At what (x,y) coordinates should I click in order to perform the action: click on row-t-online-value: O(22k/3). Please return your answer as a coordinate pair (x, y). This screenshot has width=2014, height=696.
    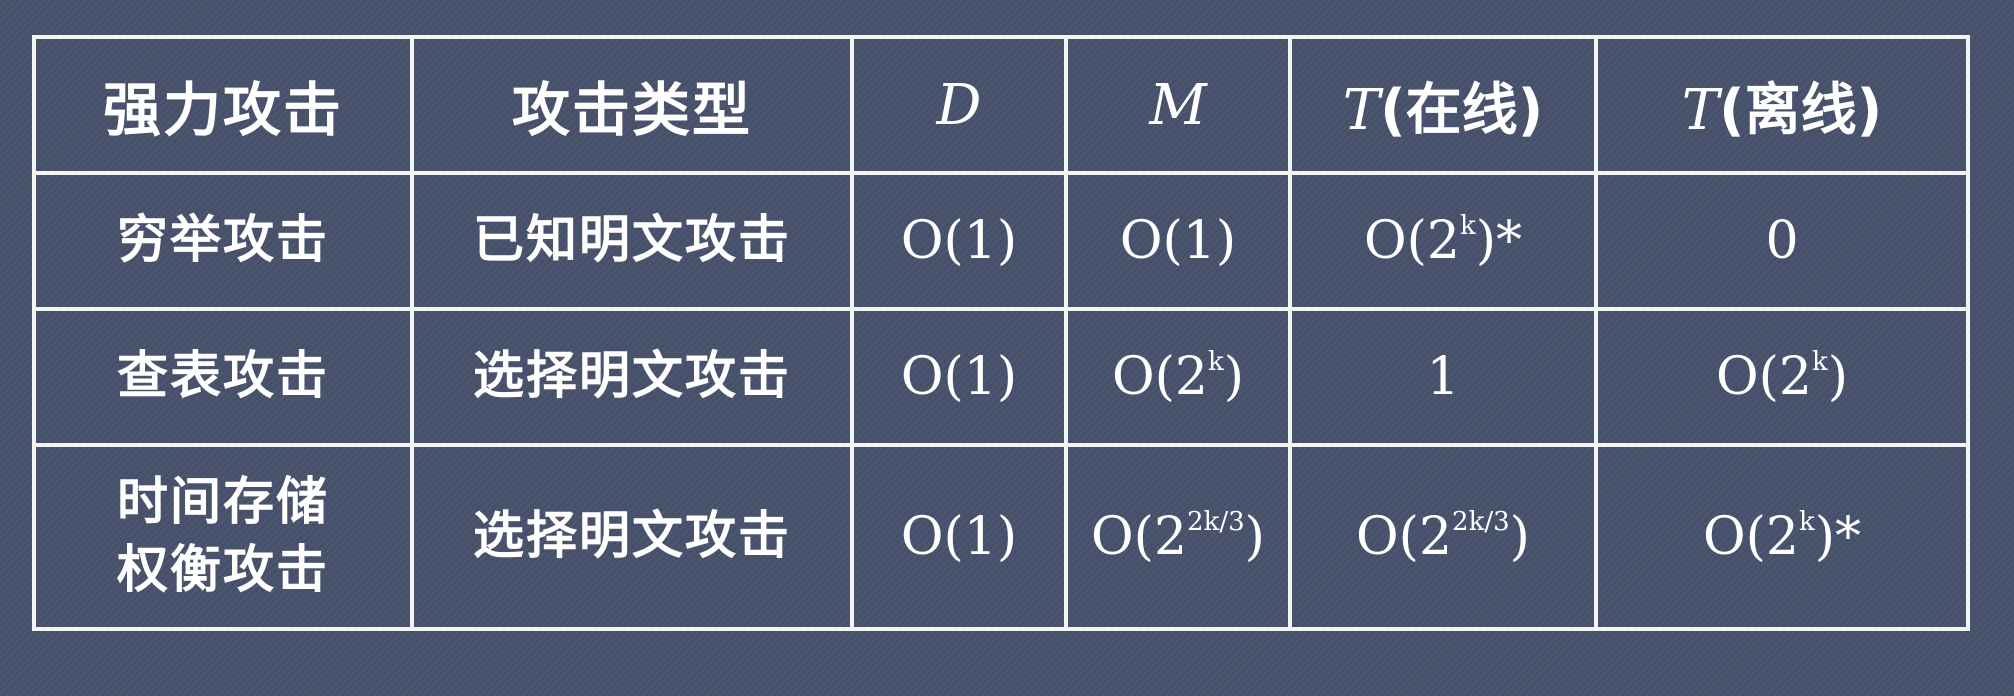
    Looking at the image, I should click on (1443, 537).